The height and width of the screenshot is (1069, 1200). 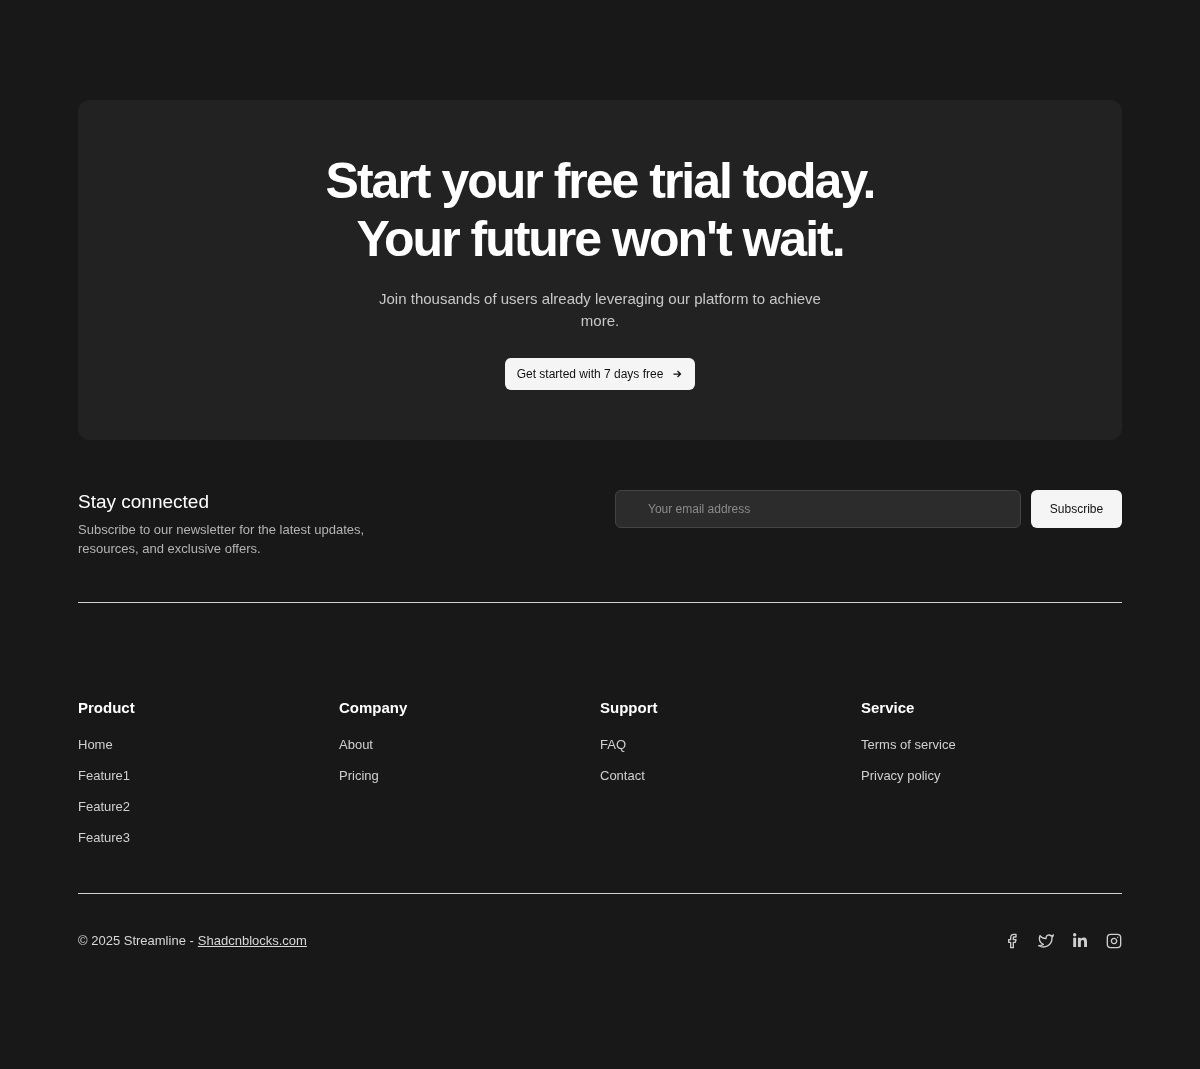 What do you see at coordinates (356, 744) in the screenshot?
I see `footer-link: About` at bounding box center [356, 744].